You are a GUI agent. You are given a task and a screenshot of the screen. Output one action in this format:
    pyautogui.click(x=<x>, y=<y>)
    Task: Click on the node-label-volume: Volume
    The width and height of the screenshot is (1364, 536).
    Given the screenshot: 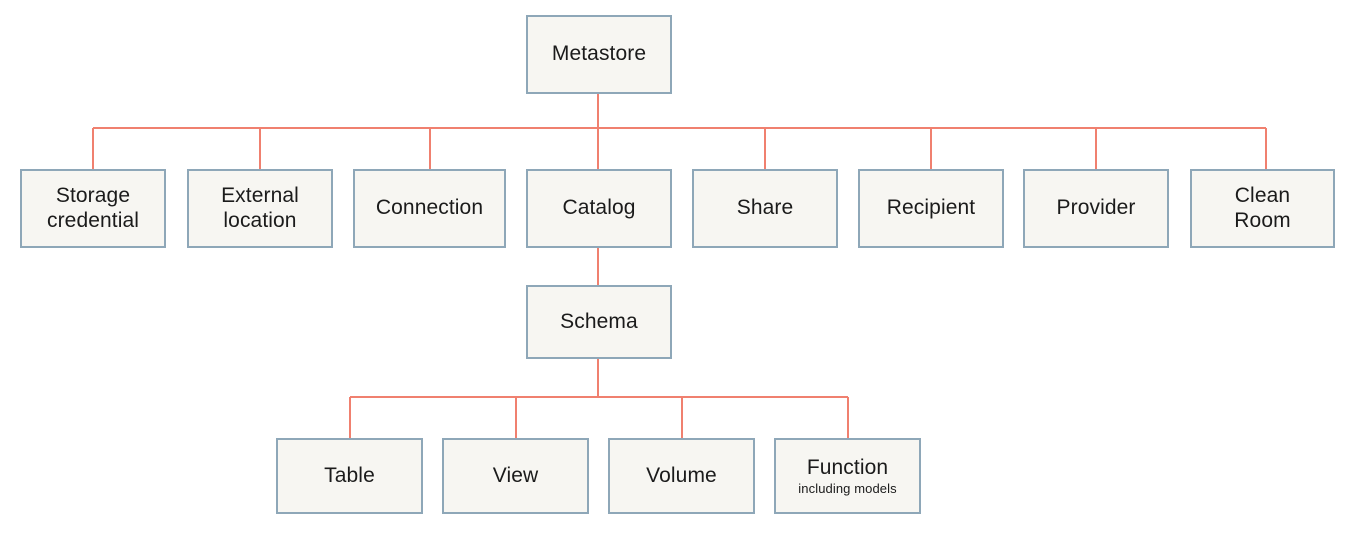 What is the action you would take?
    pyautogui.click(x=681, y=475)
    